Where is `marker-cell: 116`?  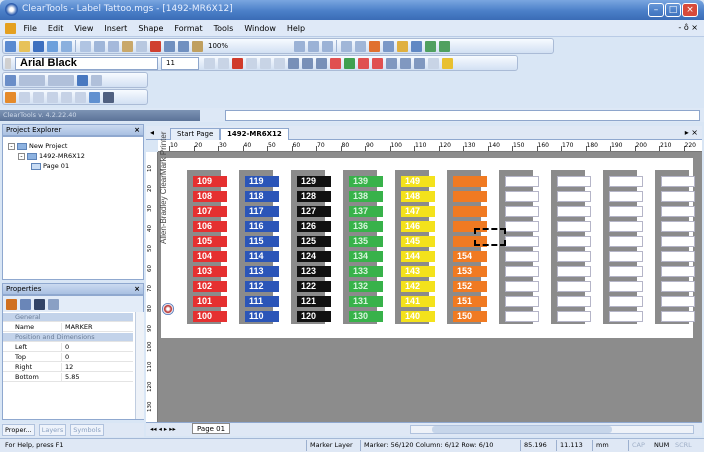
marker-cell: 116 is located at coordinates (262, 226).